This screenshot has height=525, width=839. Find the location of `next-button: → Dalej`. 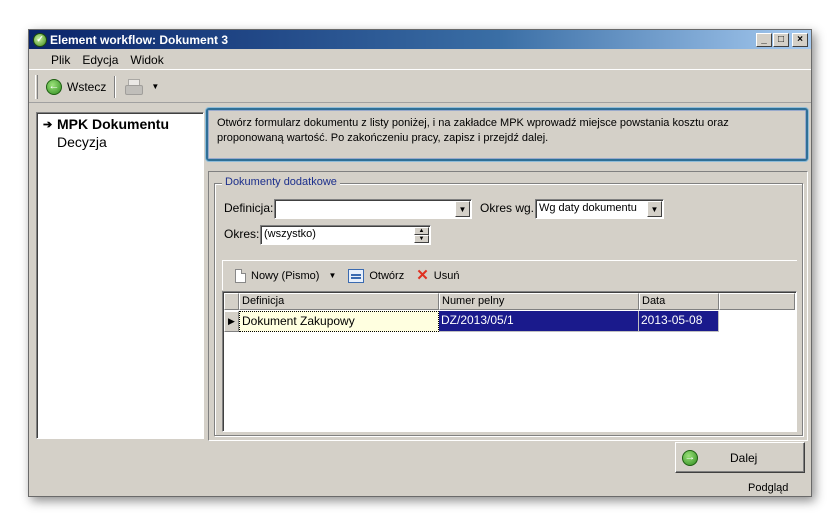

next-button: → Dalej is located at coordinates (740, 457).